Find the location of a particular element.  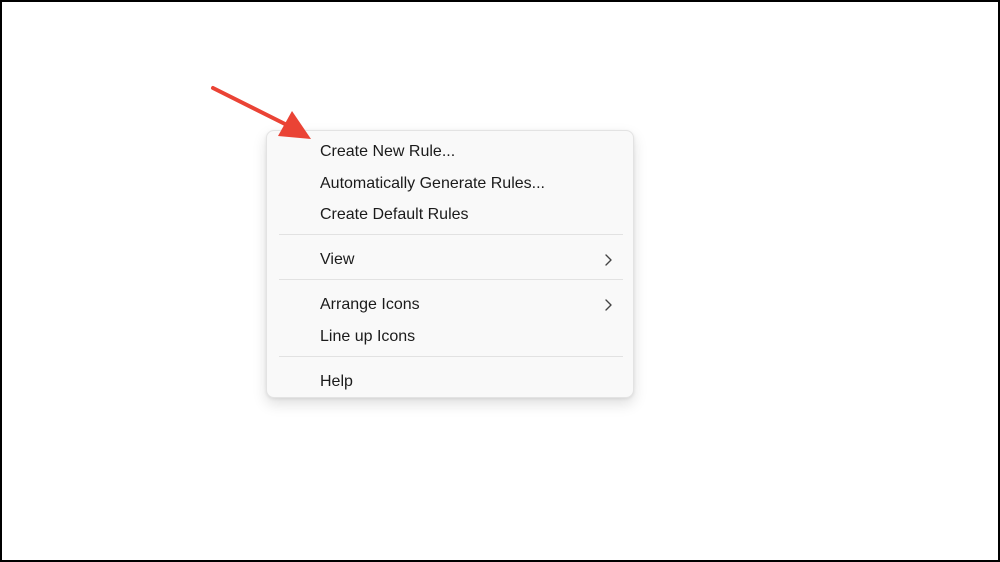

menu-item-create-default-rules: Create Default Rules is located at coordinates (450, 215).